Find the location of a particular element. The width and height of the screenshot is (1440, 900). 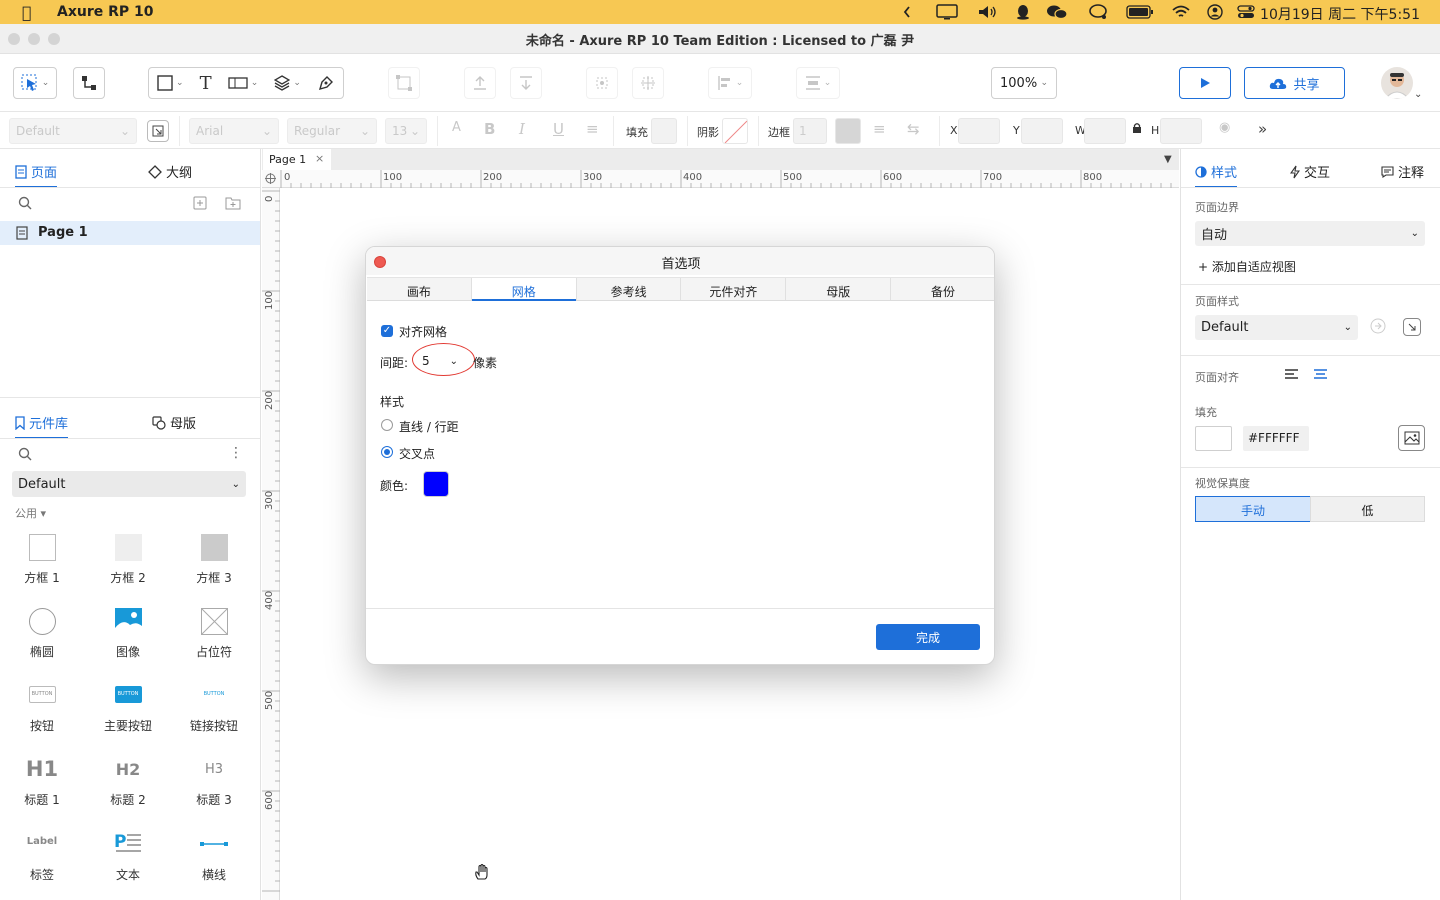

app-menu-name: Axure RP 10 is located at coordinates (105, 12).